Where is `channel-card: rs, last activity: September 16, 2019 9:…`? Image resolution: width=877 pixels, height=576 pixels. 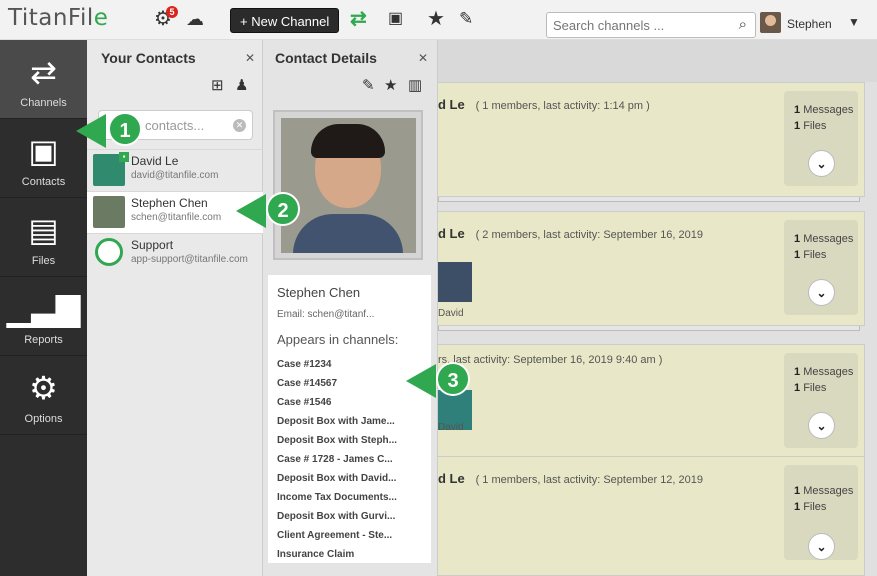
channel-card: rs, last activity: September 16, 2019 9:… is located at coordinates (651, 401).